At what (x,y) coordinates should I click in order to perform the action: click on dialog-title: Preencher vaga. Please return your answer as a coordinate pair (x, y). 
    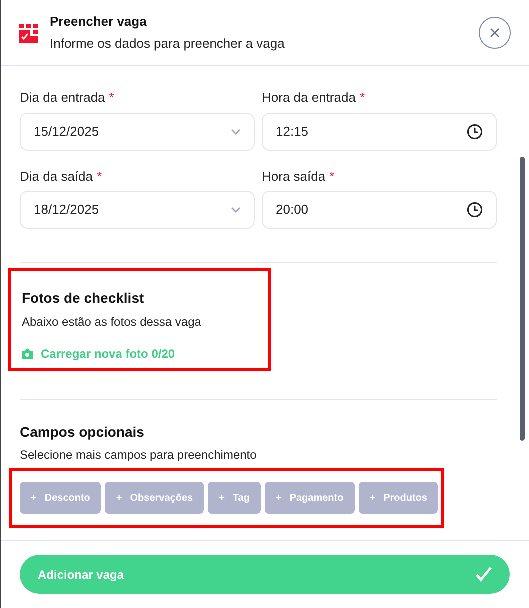
    Looking at the image, I should click on (99, 21).